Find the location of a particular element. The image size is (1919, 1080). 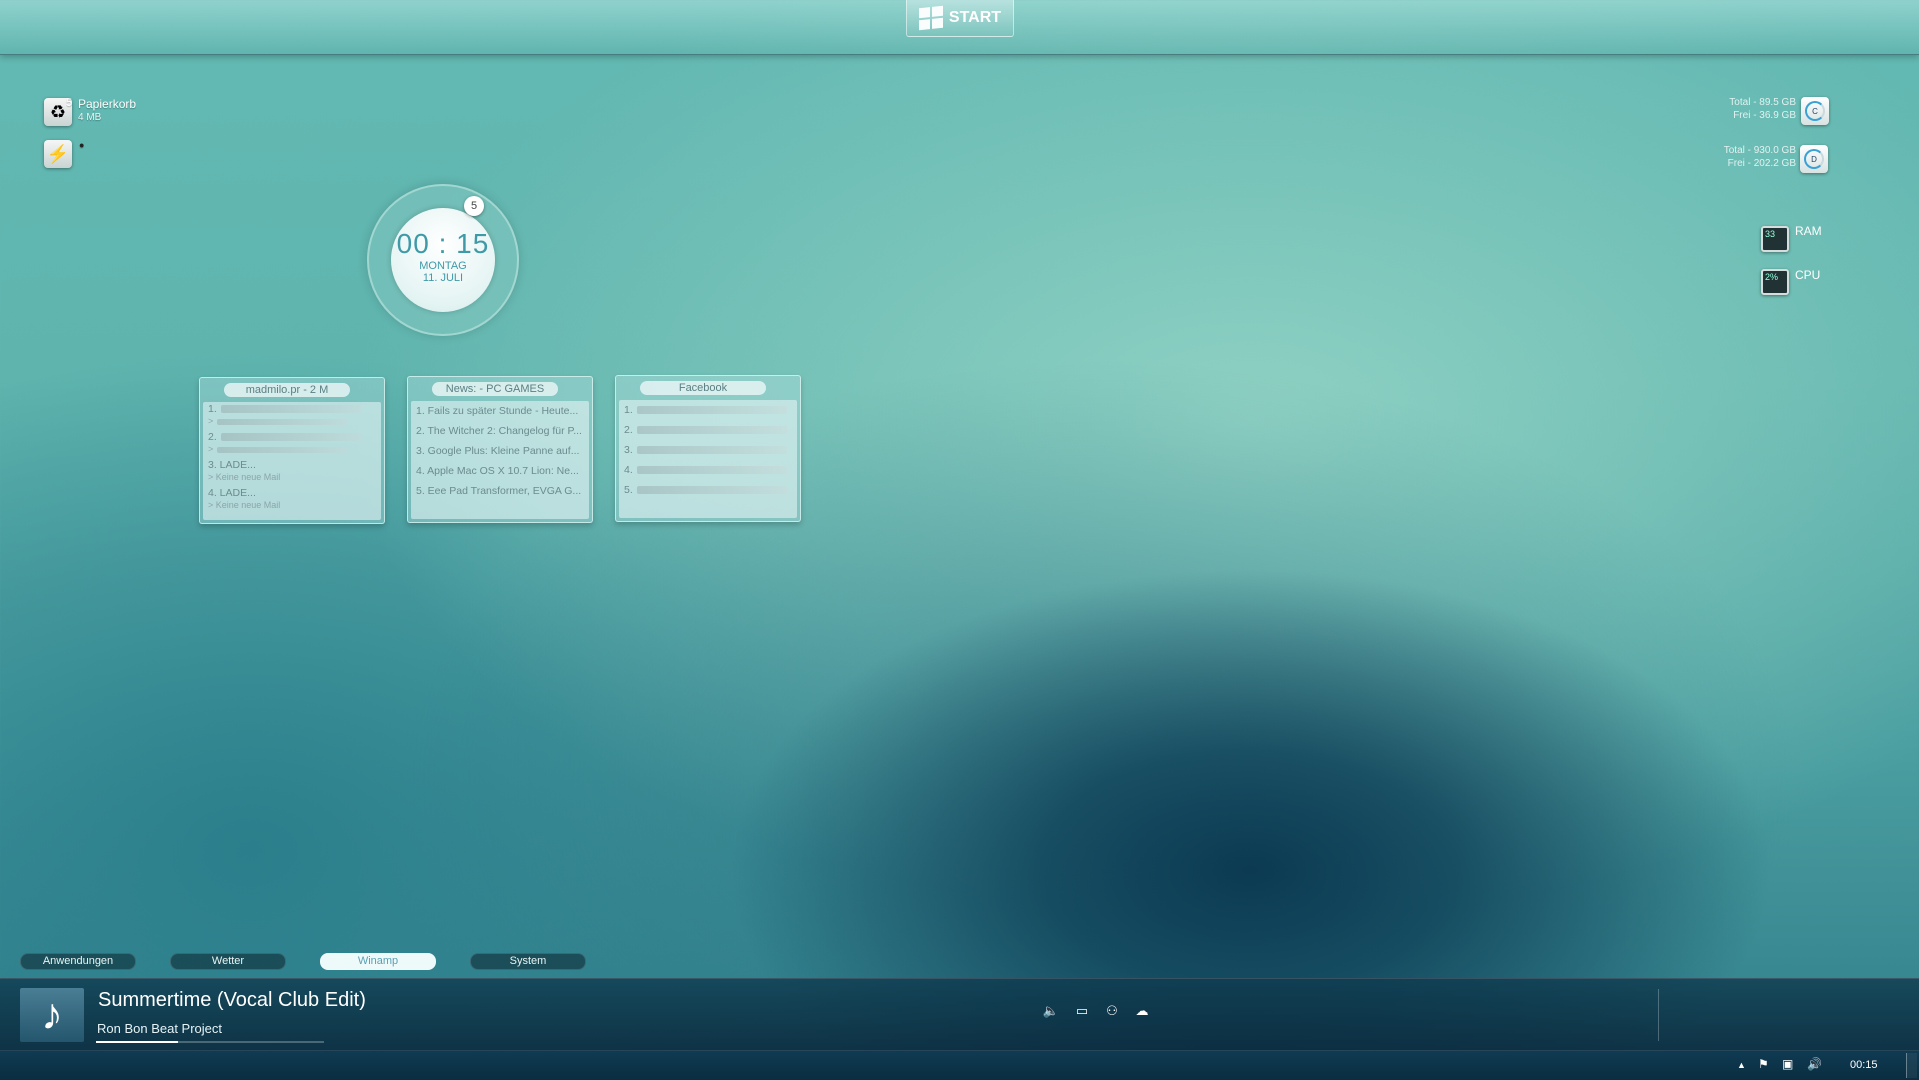

facebook-widget-body: 1. 2. 3. 4. 5. is located at coordinates (708, 459).